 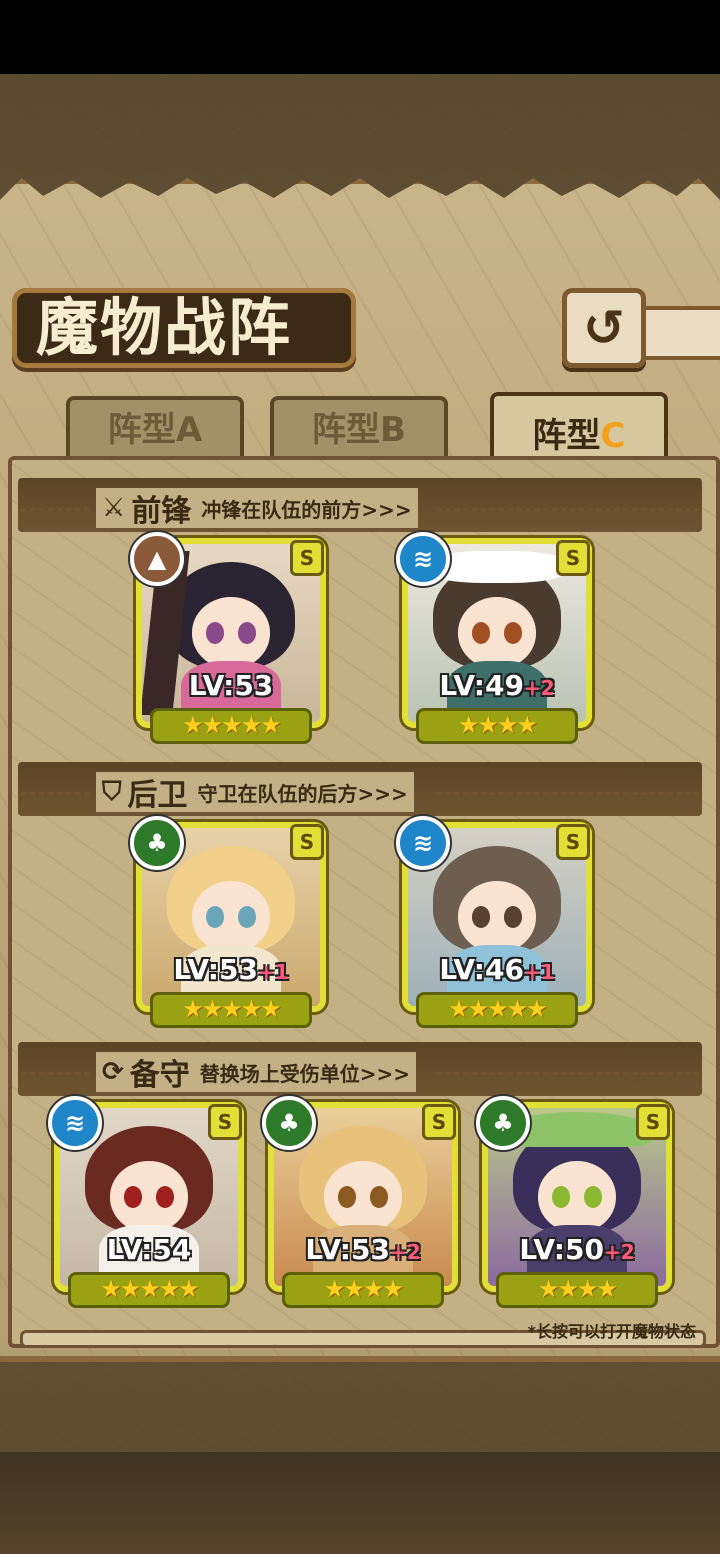 I want to click on unit-level: LV:46+1, so click(x=497, y=969).